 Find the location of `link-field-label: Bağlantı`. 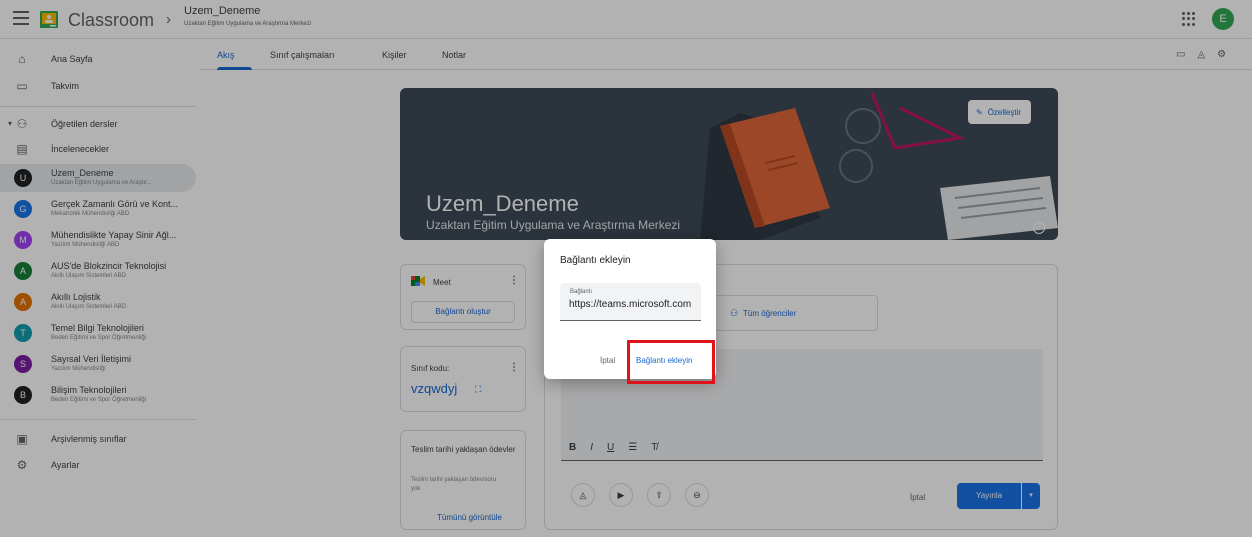

link-field-label: Bağlantı is located at coordinates (581, 292).